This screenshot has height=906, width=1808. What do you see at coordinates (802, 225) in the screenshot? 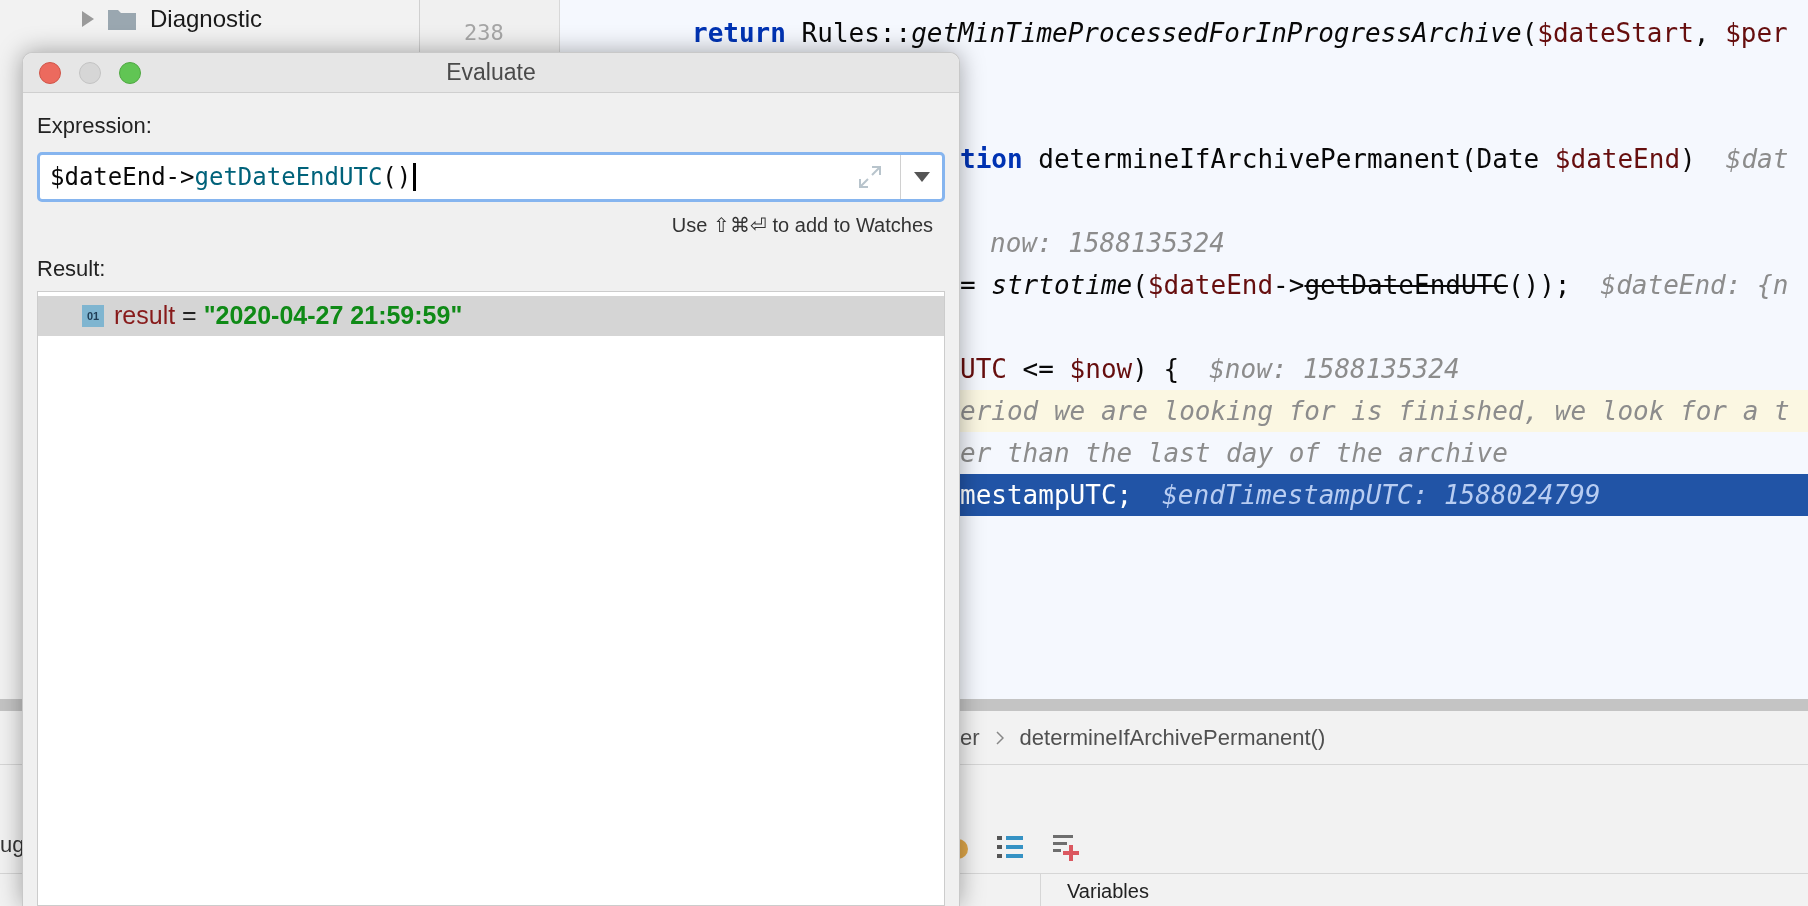
I see `watch-hint: Use ⇧⌘⏎ to add to Watches` at bounding box center [802, 225].